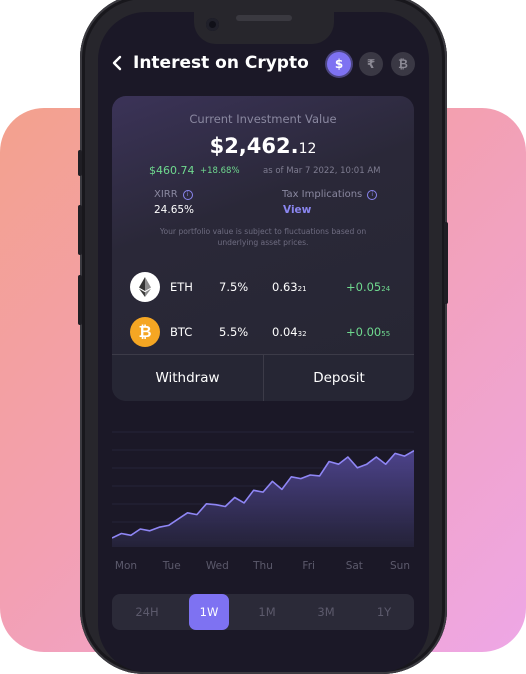 The image size is (526, 674). I want to click on deposit-button: Deposit, so click(338, 377).